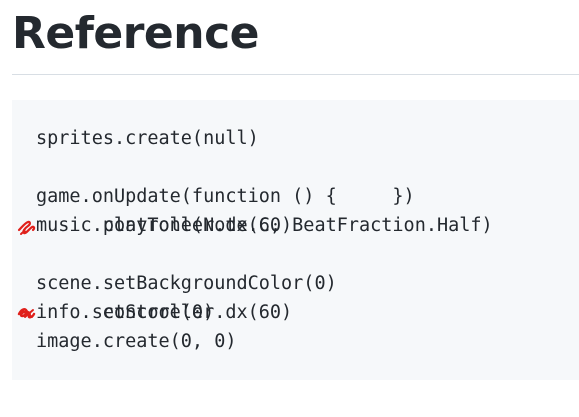 This screenshot has height=417, width=579. I want to click on code-line: sprites.create(null), so click(147, 138).